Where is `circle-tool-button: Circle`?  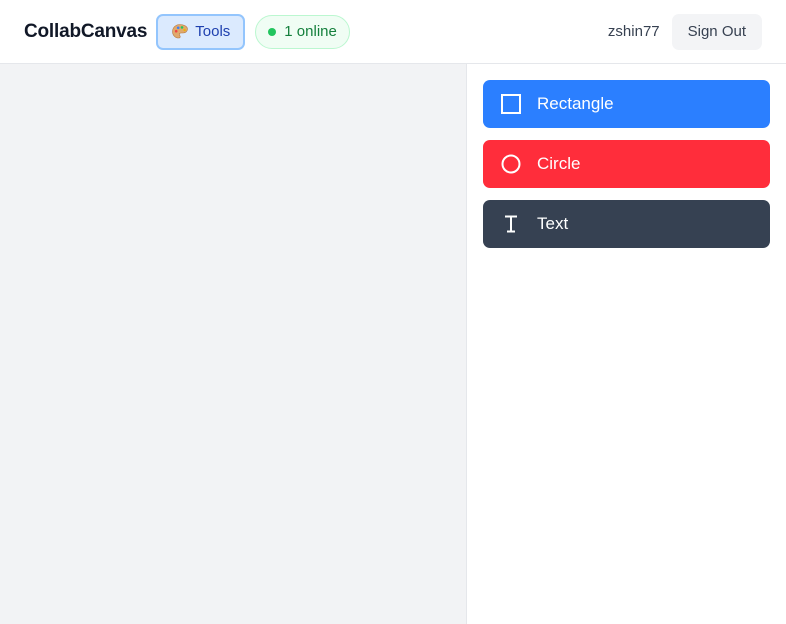 circle-tool-button: Circle is located at coordinates (626, 164).